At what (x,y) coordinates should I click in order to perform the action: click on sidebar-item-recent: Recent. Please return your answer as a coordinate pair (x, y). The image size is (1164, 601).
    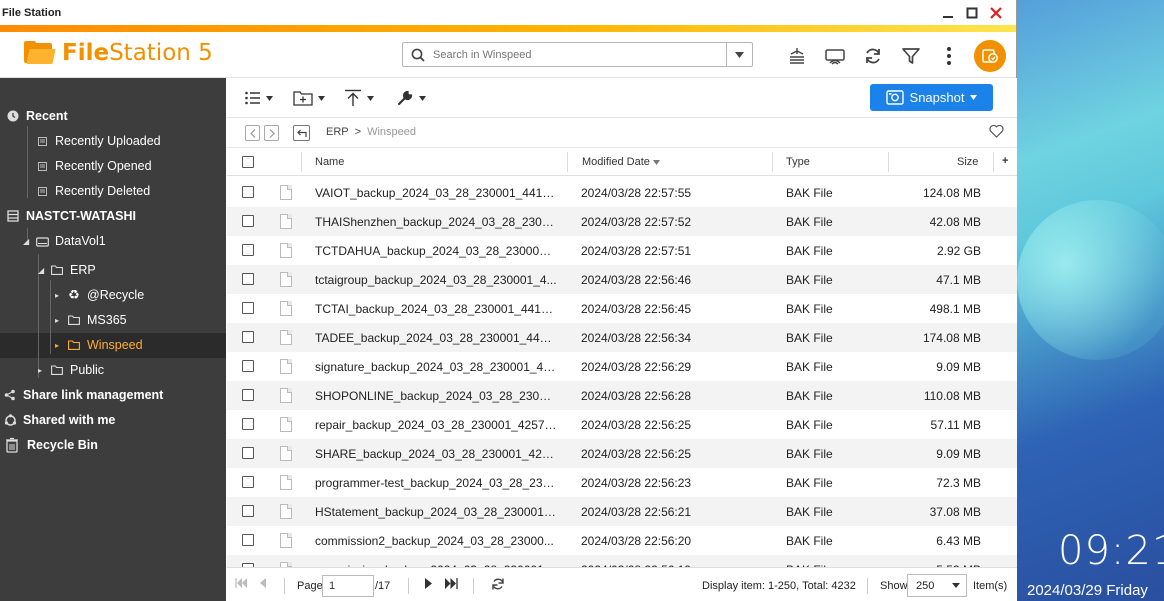
    Looking at the image, I should click on (37, 116).